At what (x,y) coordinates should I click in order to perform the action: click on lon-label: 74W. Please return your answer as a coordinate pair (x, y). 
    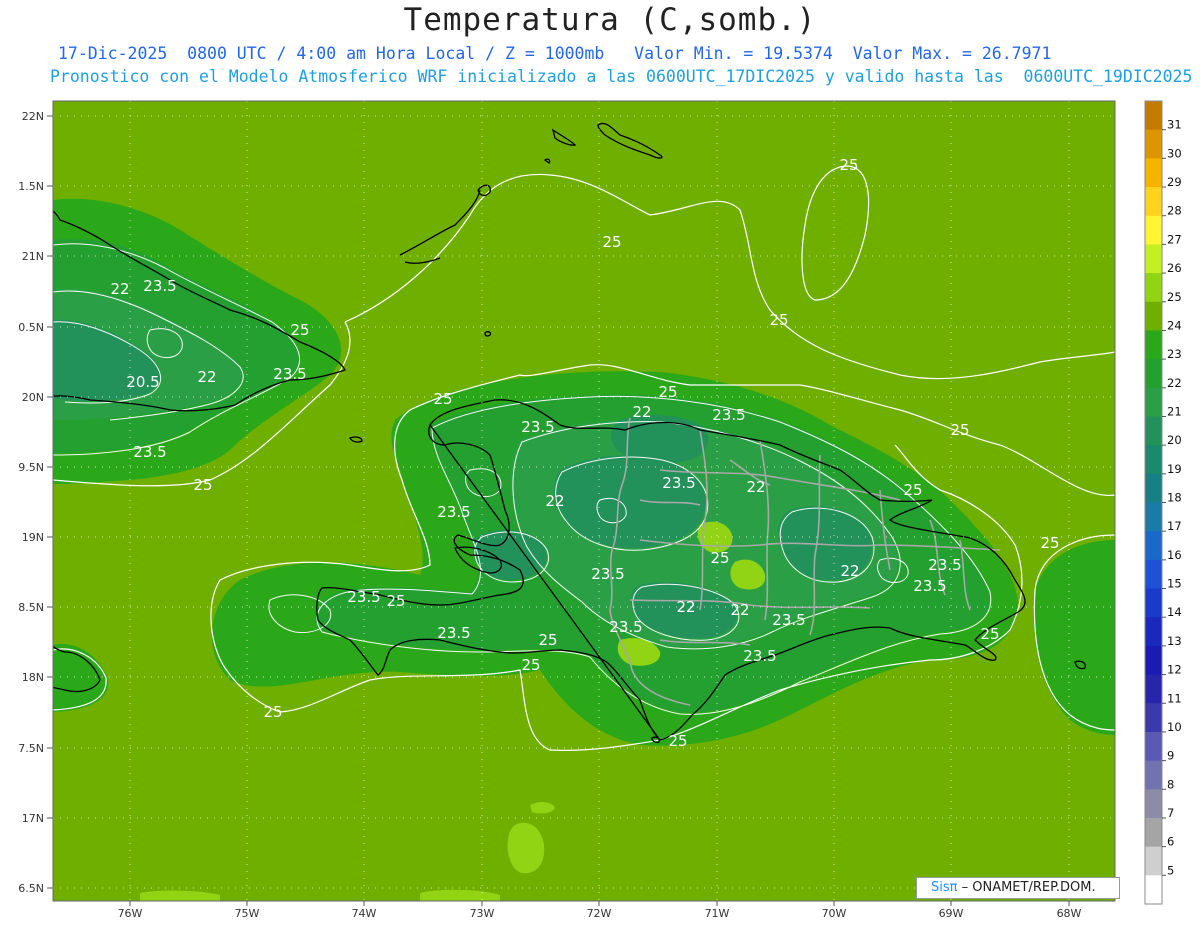
    Looking at the image, I should click on (364, 913).